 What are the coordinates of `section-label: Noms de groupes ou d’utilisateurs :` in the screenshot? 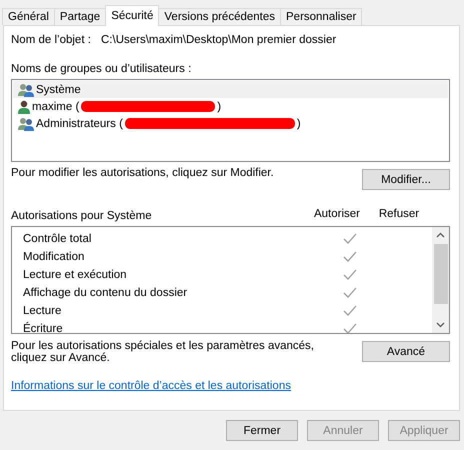 It's located at (101, 69).